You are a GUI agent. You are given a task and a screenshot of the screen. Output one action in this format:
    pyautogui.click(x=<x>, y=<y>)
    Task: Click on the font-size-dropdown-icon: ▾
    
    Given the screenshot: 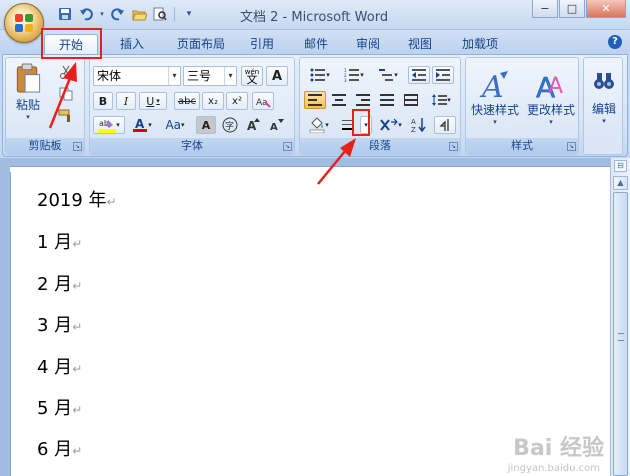 What is the action you would take?
    pyautogui.click(x=230, y=76)
    